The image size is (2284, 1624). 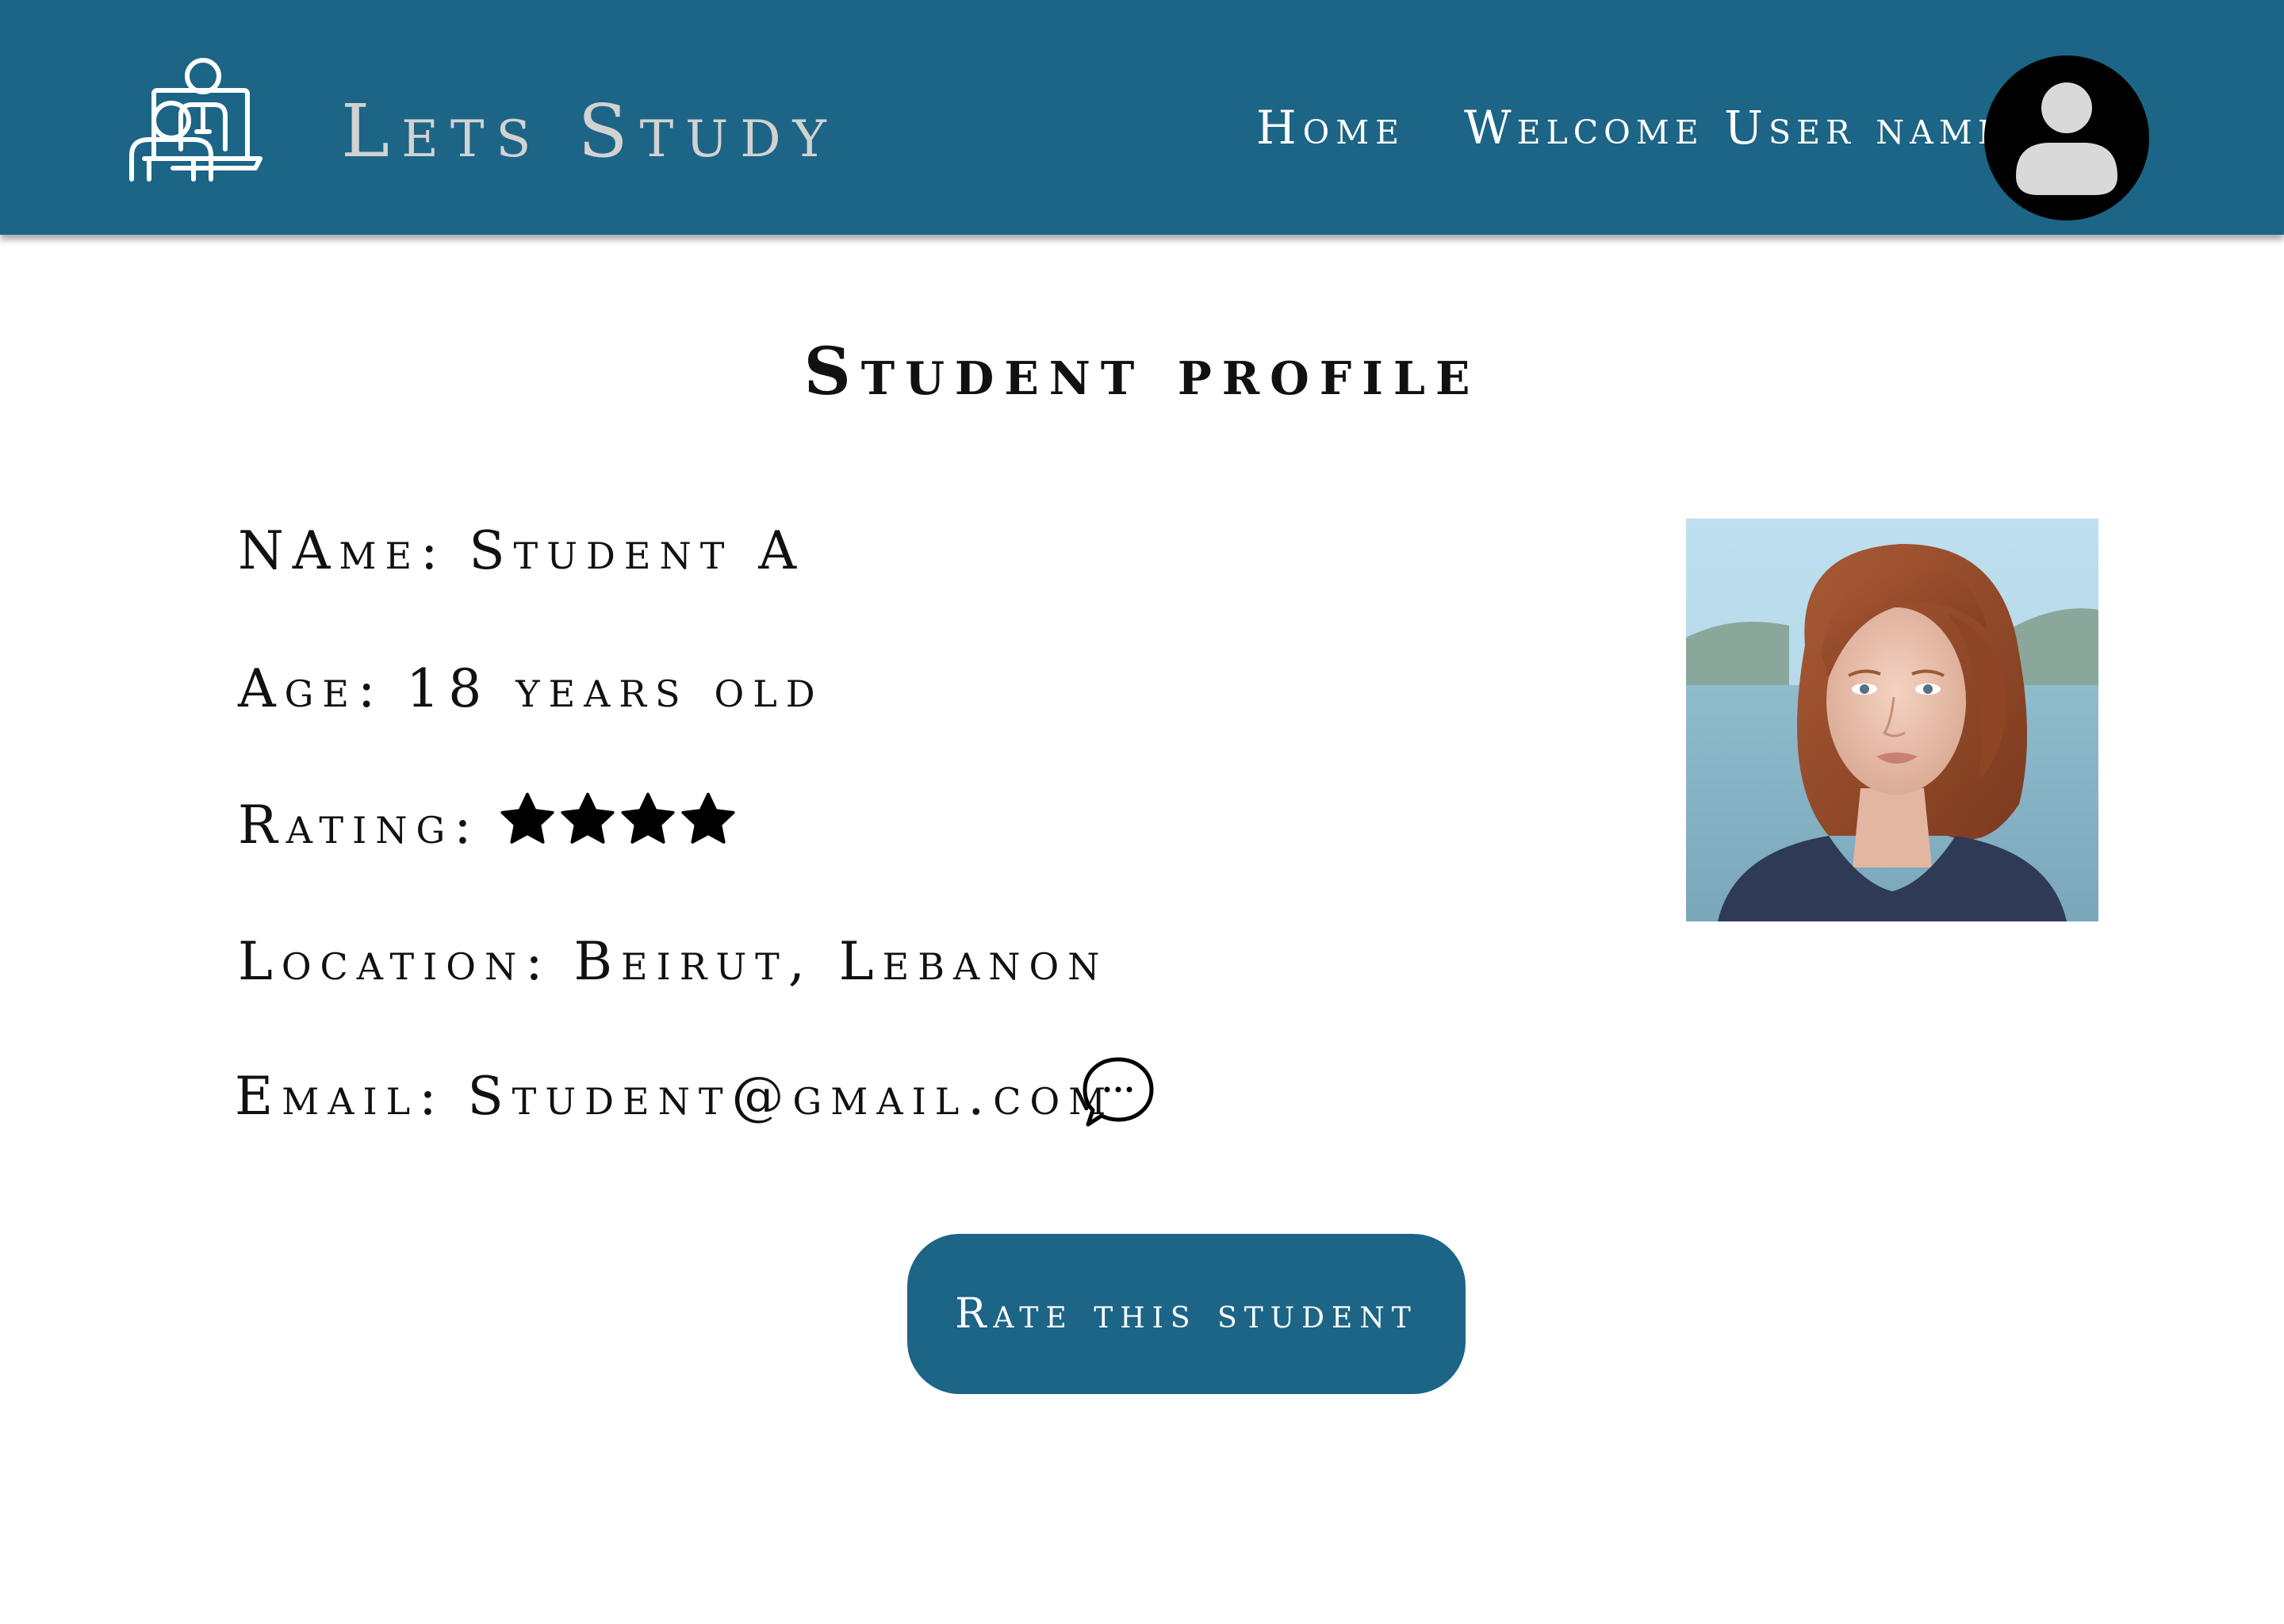 I want to click on nav-home-link: Home, so click(x=1330, y=128).